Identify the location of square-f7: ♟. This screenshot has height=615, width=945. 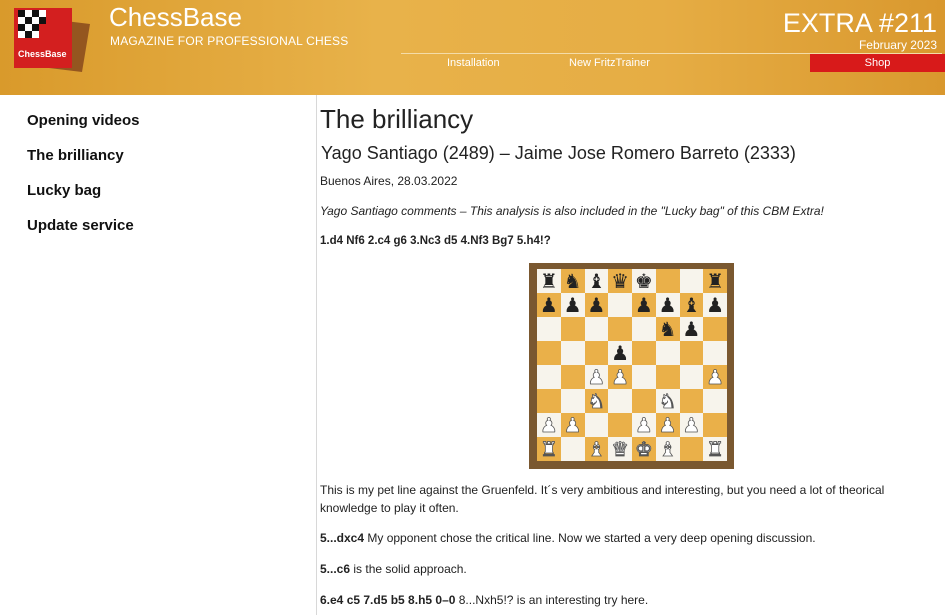
(667, 305).